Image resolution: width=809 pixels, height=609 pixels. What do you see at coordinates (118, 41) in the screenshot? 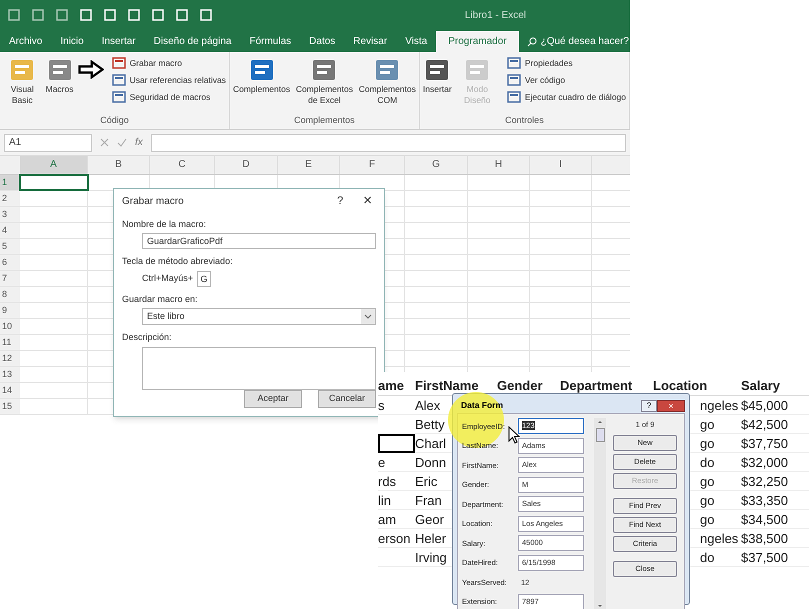
I see `ribbon-tab: Insertar` at bounding box center [118, 41].